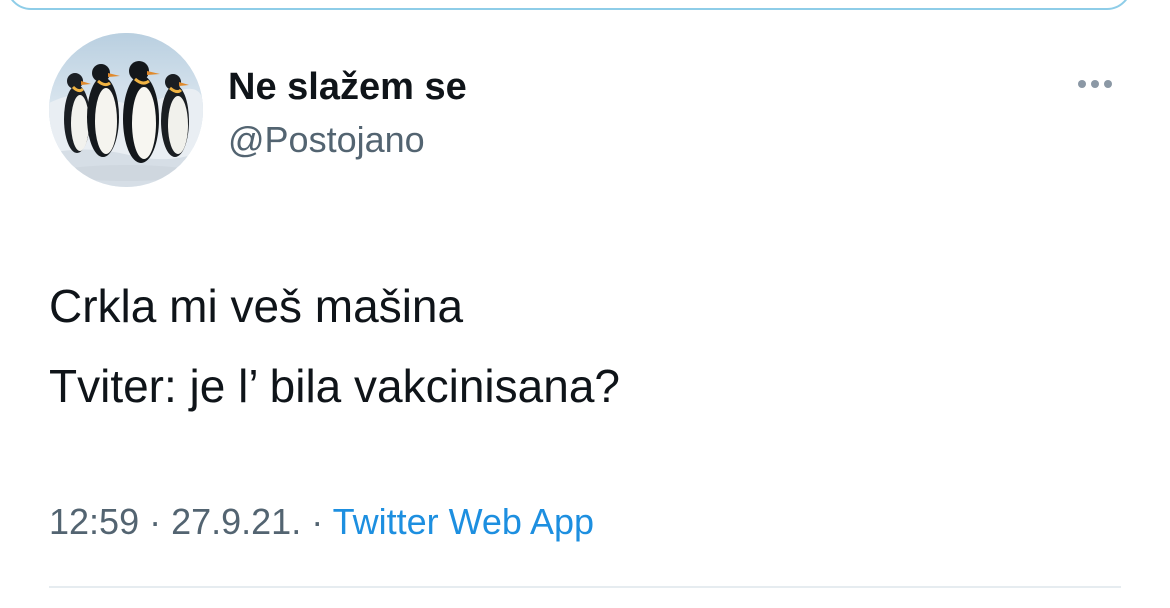 Image resolution: width=1170 pixels, height=608 pixels. I want to click on more-options-button, so click(1095, 84).